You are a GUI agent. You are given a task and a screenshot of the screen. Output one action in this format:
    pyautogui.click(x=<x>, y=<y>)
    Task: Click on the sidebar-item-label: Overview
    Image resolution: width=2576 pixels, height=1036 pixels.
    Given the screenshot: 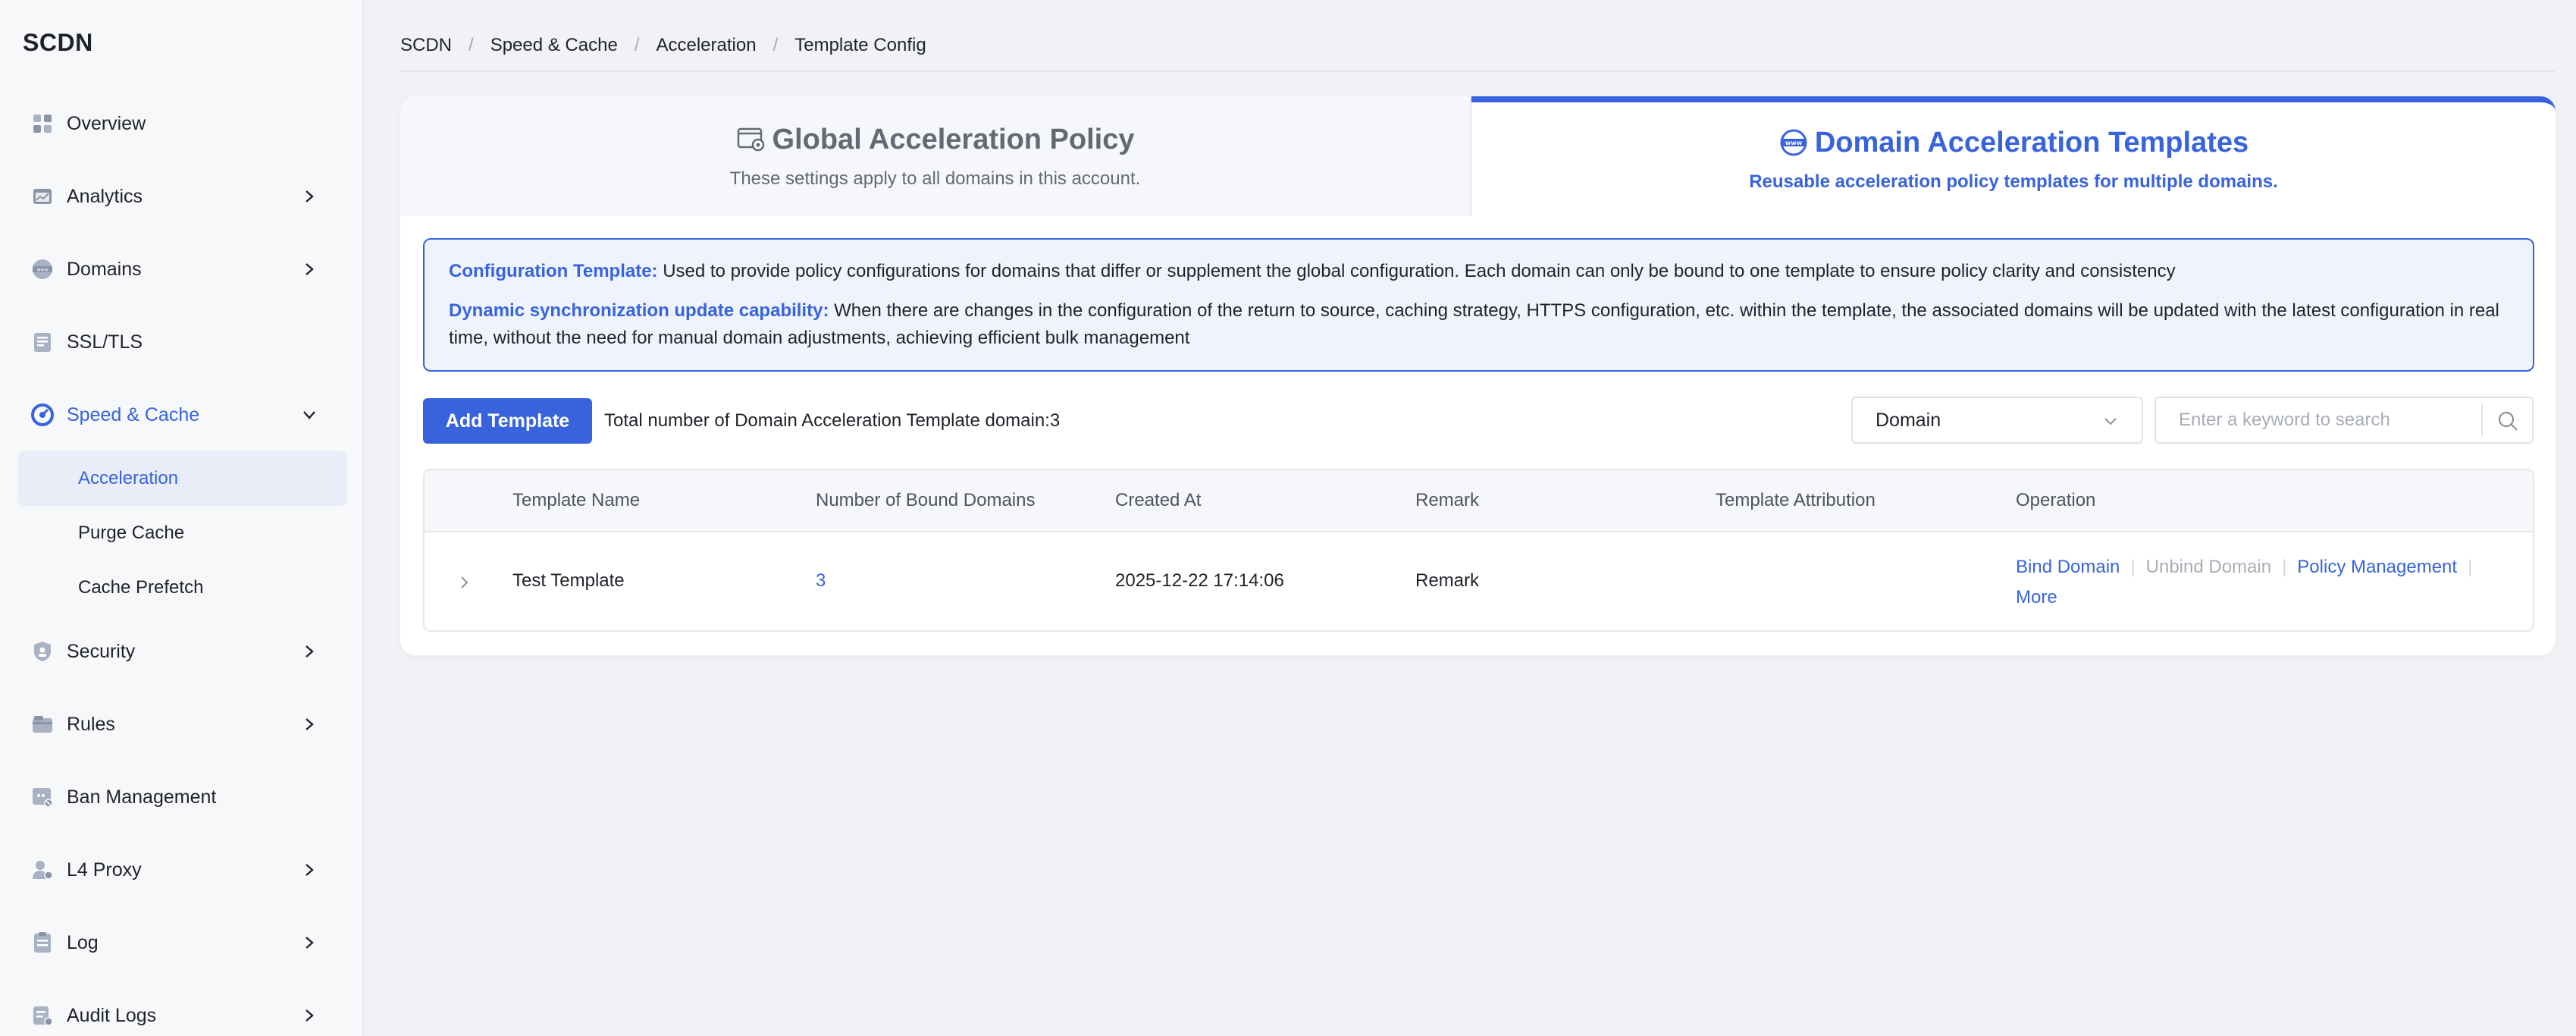 What is the action you would take?
    pyautogui.click(x=107, y=123)
    